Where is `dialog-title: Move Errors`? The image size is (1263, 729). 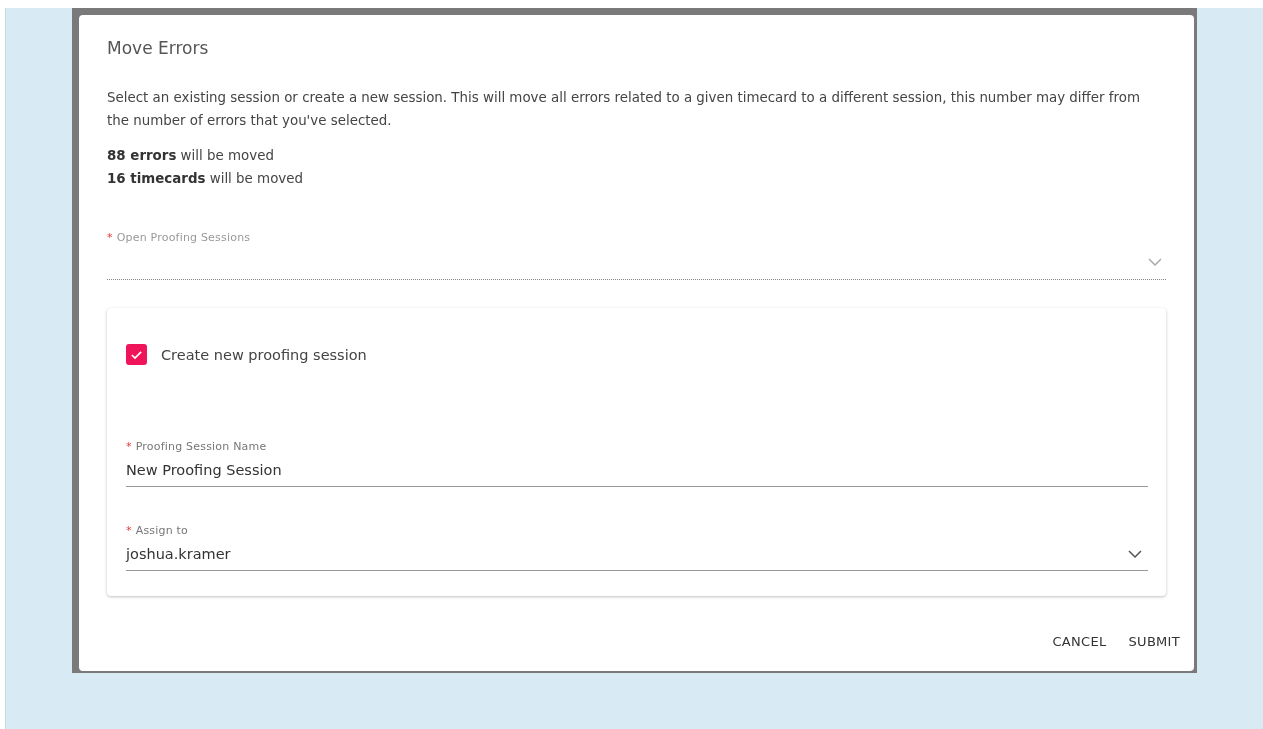 dialog-title: Move Errors is located at coordinates (158, 48).